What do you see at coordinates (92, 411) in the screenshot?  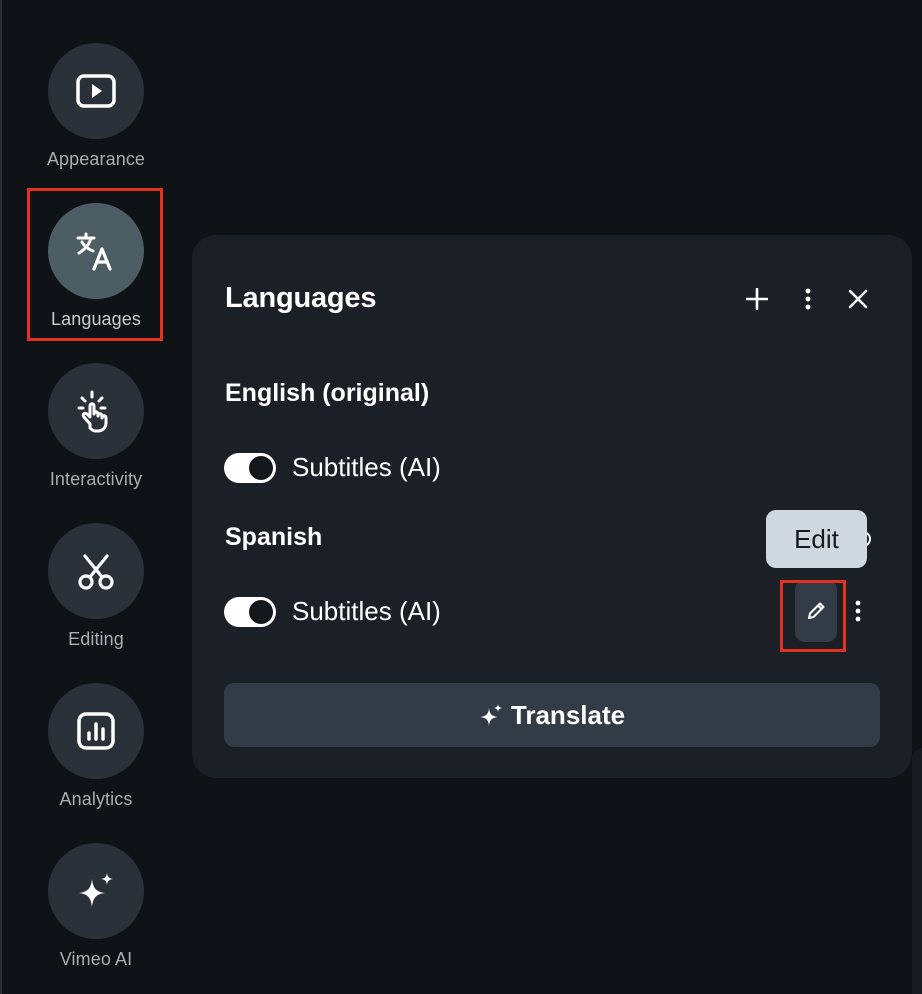 I see `hand-tap-icon` at bounding box center [92, 411].